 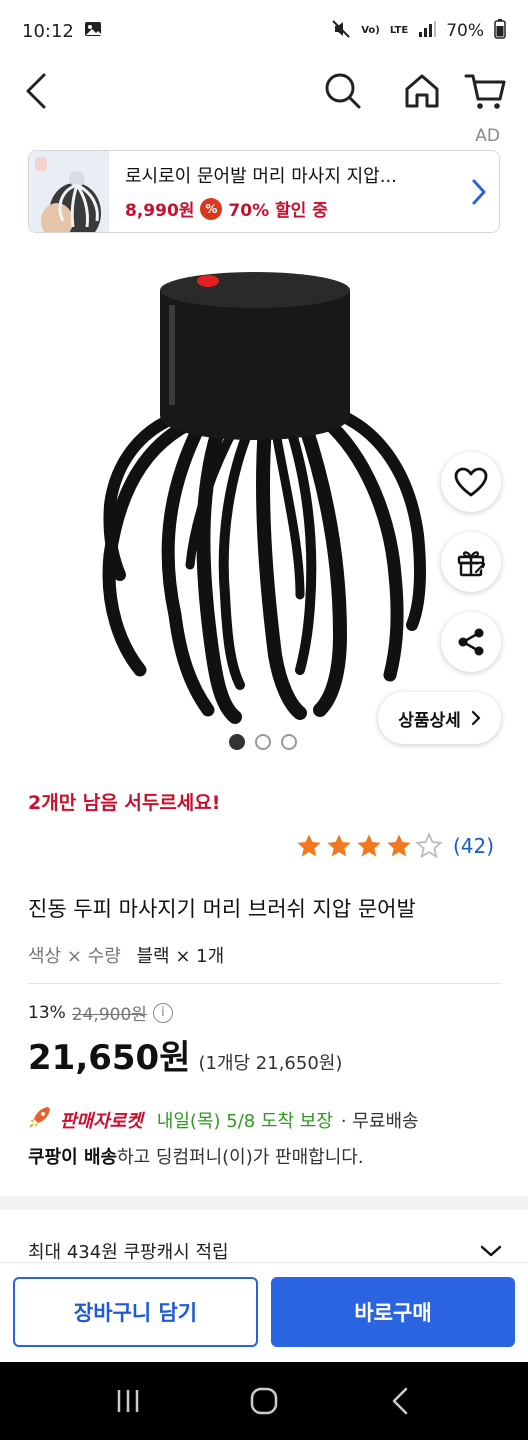 I want to click on chevron-down-icon, so click(x=491, y=1251).